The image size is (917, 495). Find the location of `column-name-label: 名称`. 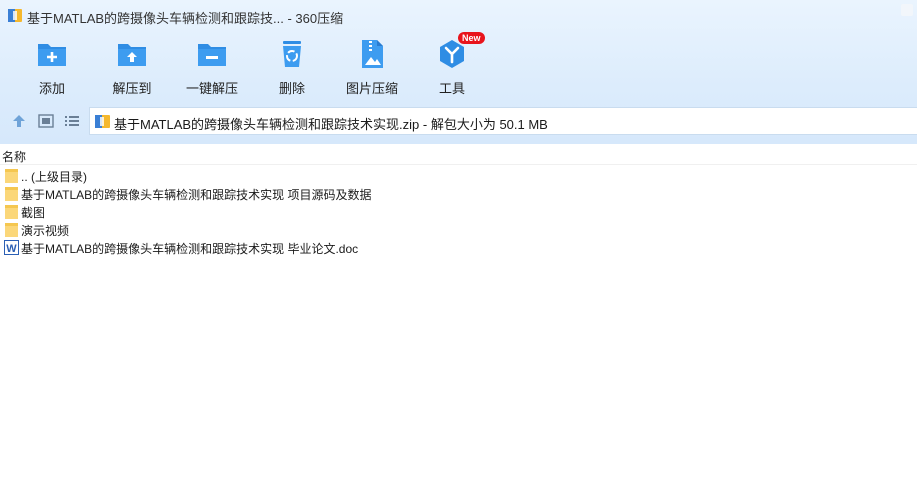

column-name-label: 名称 is located at coordinates (14, 157).